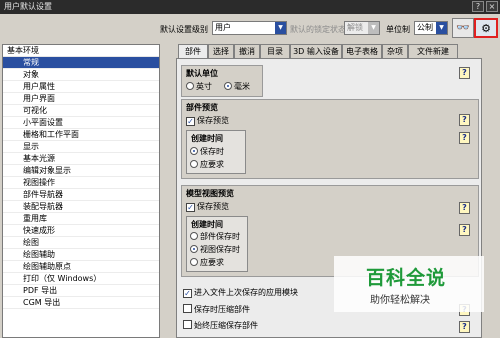 The image size is (500, 338). I want to click on watermark: 百科全说 助你轻松解决, so click(409, 284).